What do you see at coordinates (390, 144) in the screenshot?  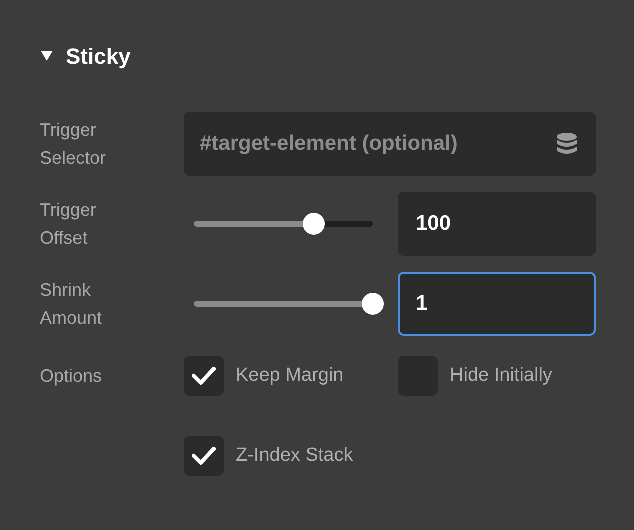 I see `selector-field: #target-element (optional)` at bounding box center [390, 144].